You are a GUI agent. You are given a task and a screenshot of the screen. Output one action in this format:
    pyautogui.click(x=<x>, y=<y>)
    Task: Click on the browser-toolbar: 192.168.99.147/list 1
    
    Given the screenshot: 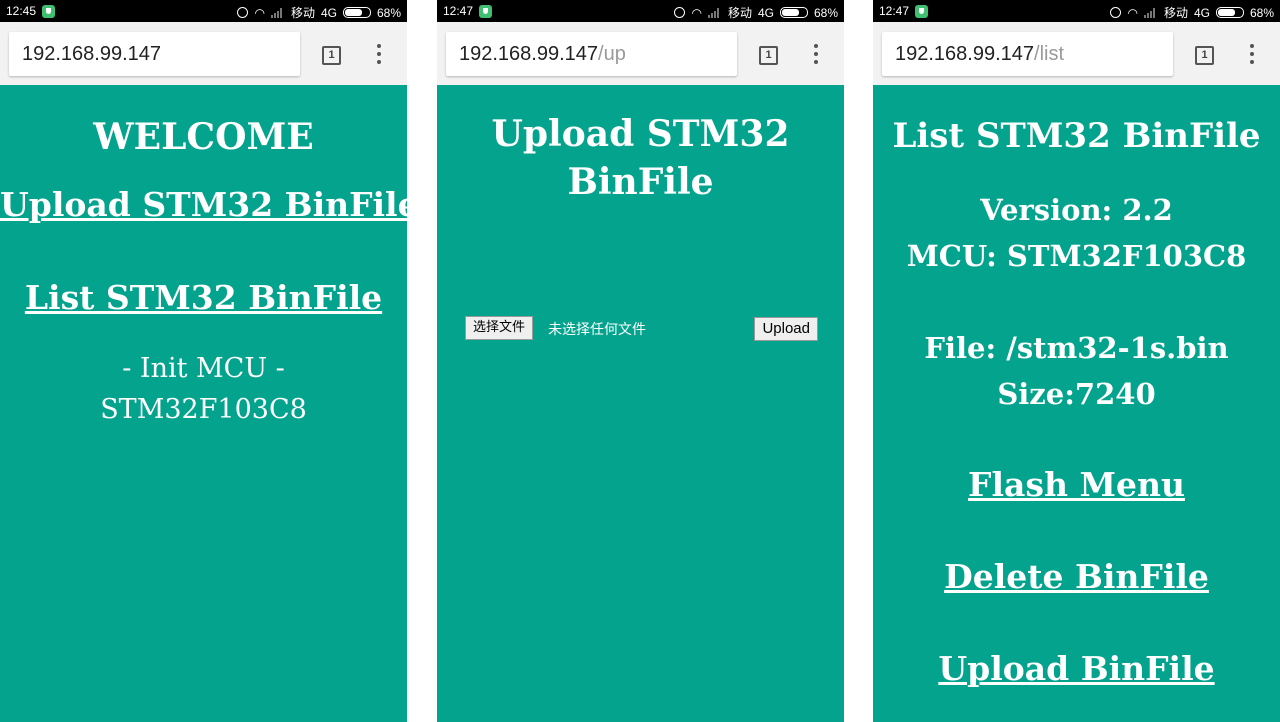 What is the action you would take?
    pyautogui.click(x=1076, y=53)
    